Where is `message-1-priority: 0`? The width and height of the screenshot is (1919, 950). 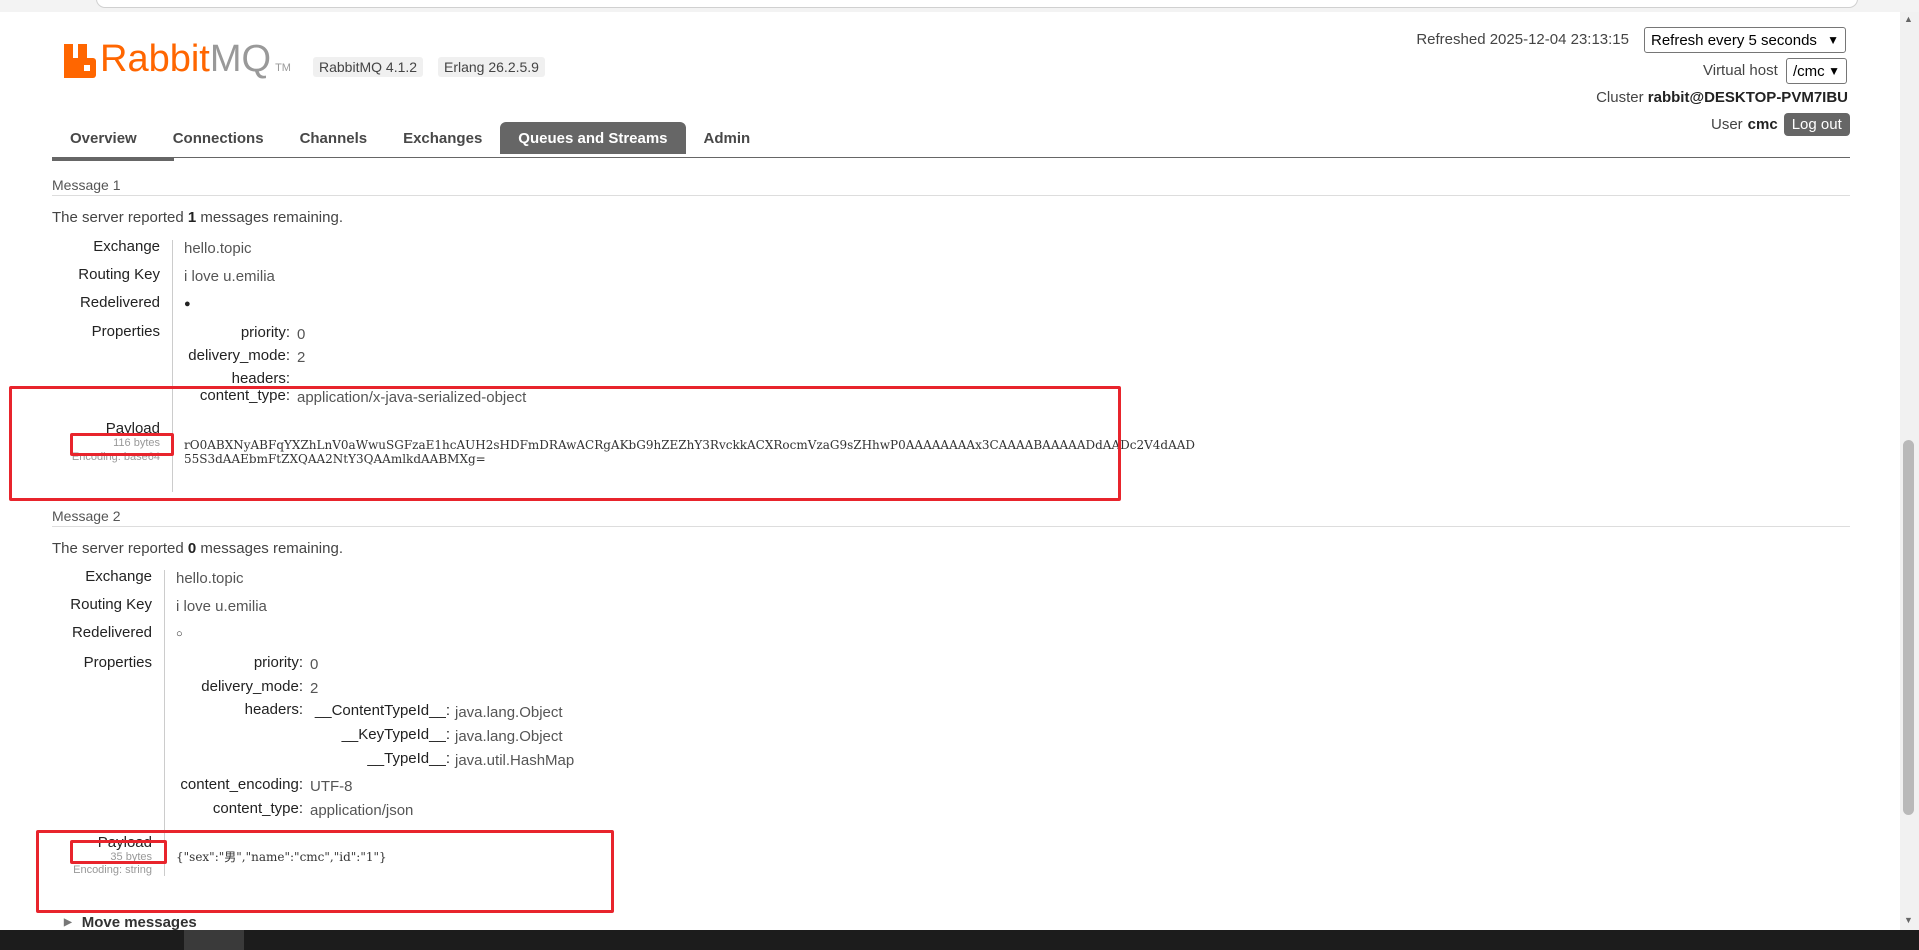 message-1-priority: 0 is located at coordinates (301, 334).